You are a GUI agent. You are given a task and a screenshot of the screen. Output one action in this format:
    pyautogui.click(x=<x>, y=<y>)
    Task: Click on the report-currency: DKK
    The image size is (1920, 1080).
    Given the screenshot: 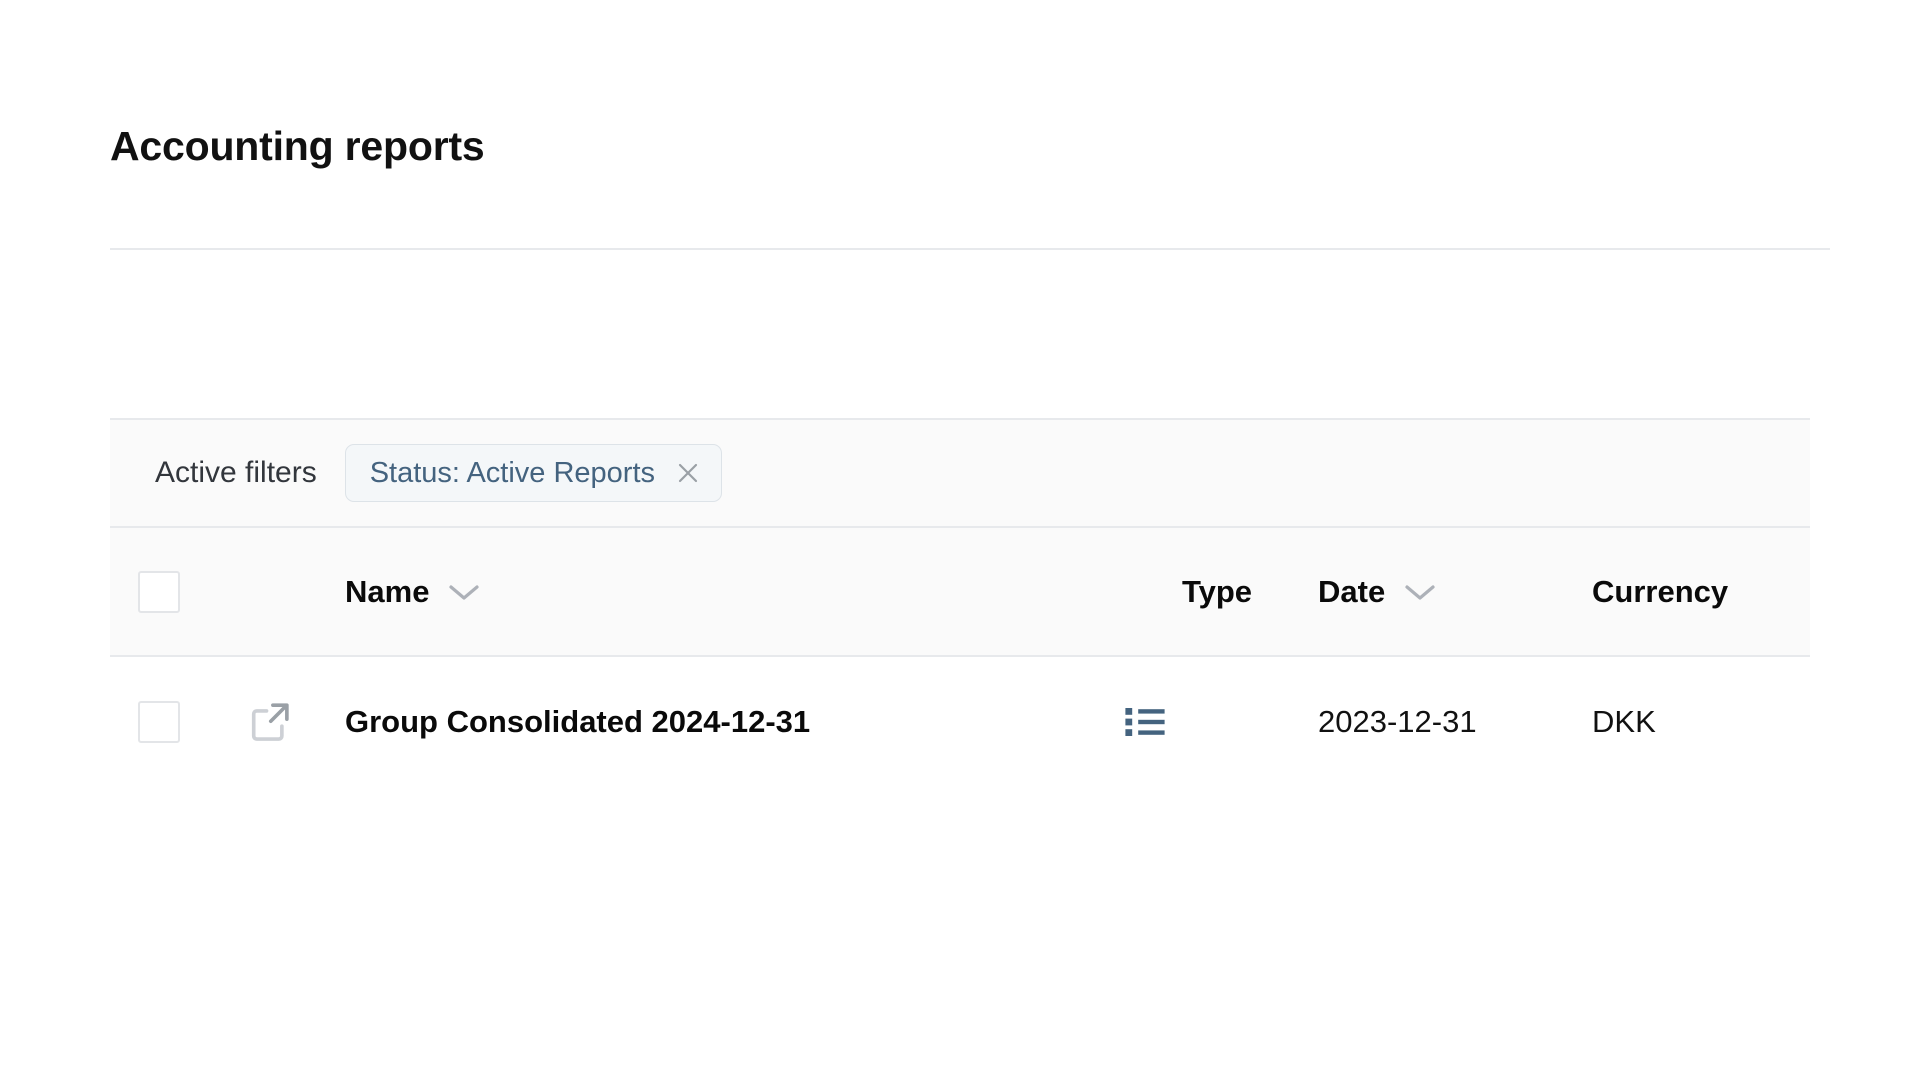 What is the action you would take?
    pyautogui.click(x=1624, y=721)
    